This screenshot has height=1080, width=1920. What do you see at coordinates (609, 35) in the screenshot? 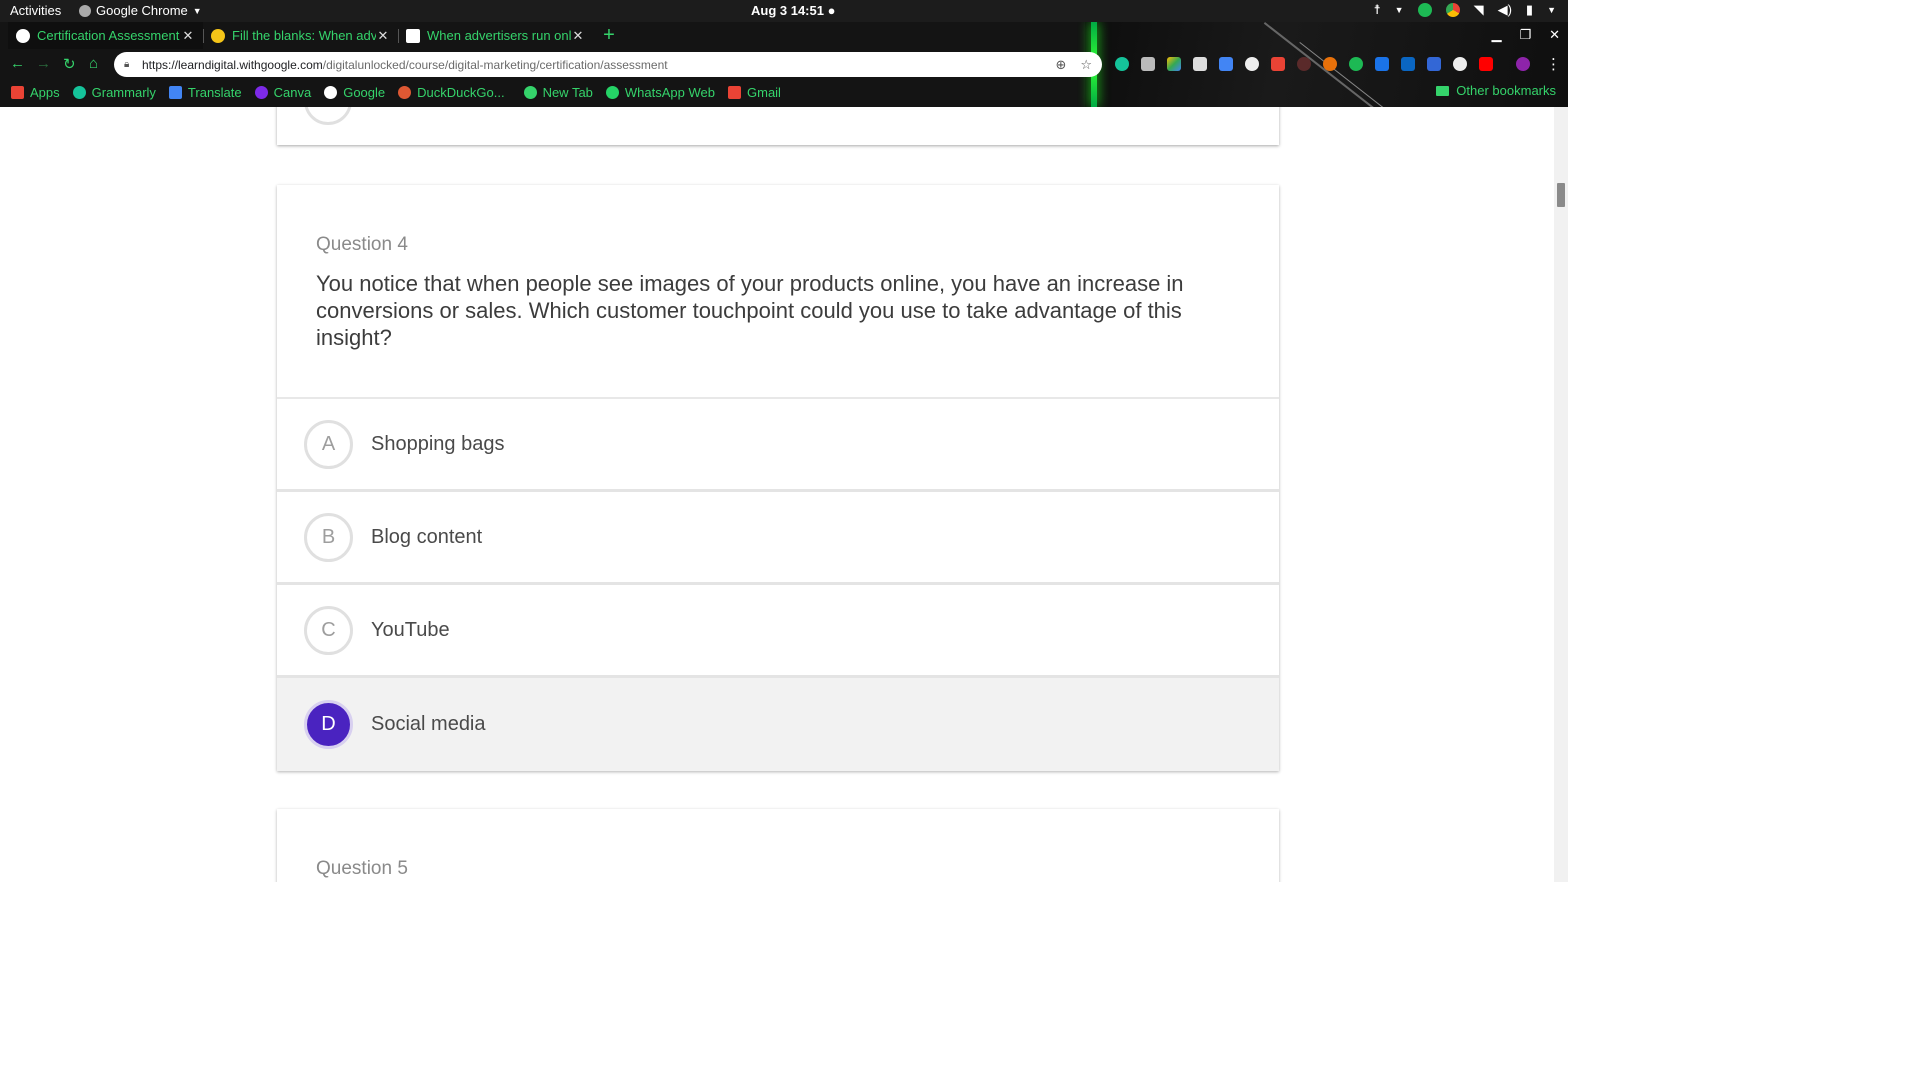
I see `new-tab-button: +` at bounding box center [609, 35].